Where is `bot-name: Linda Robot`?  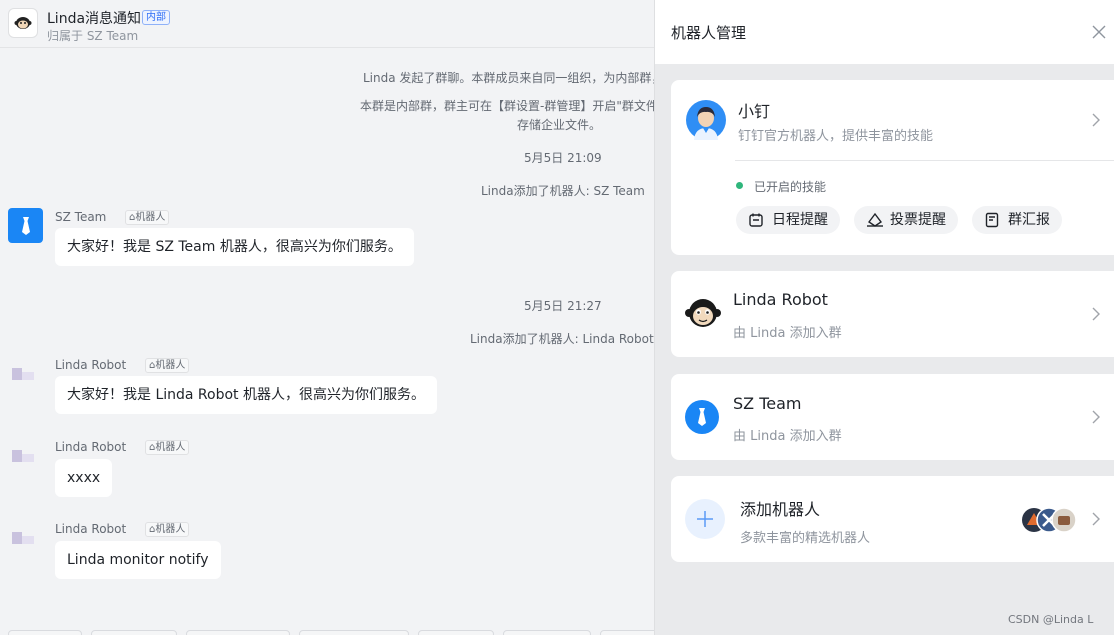 bot-name: Linda Robot is located at coordinates (780, 299).